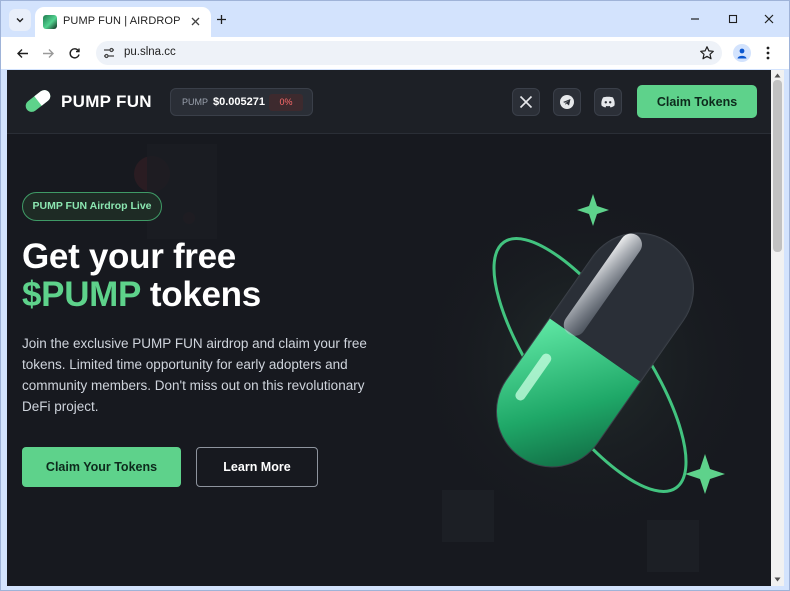 The height and width of the screenshot is (591, 790). I want to click on telegram-icon, so click(567, 102).